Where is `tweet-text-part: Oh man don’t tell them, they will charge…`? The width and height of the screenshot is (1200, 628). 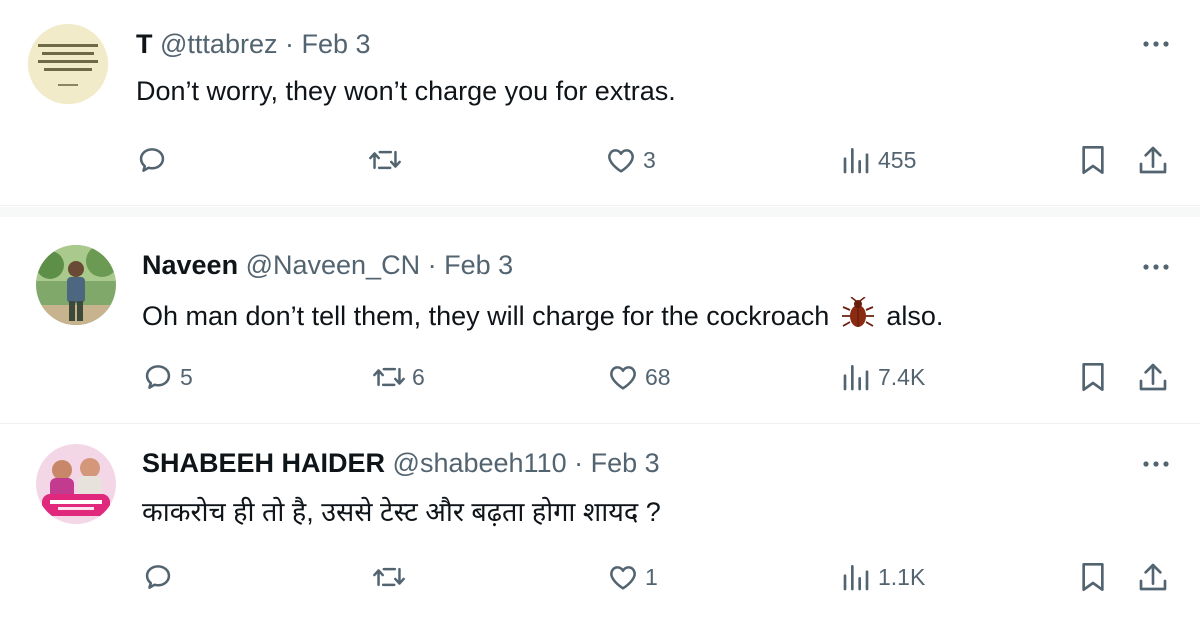
tweet-text-part: Oh man don’t tell them, they will charge… is located at coordinates (486, 316).